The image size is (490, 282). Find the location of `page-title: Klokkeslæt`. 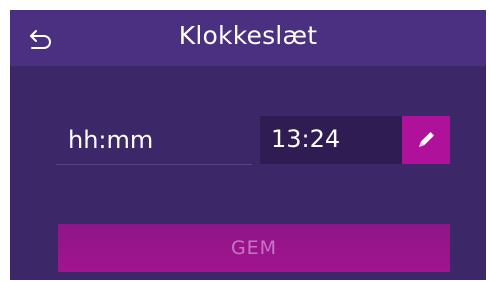

page-title: Klokkeslæt is located at coordinates (248, 35).